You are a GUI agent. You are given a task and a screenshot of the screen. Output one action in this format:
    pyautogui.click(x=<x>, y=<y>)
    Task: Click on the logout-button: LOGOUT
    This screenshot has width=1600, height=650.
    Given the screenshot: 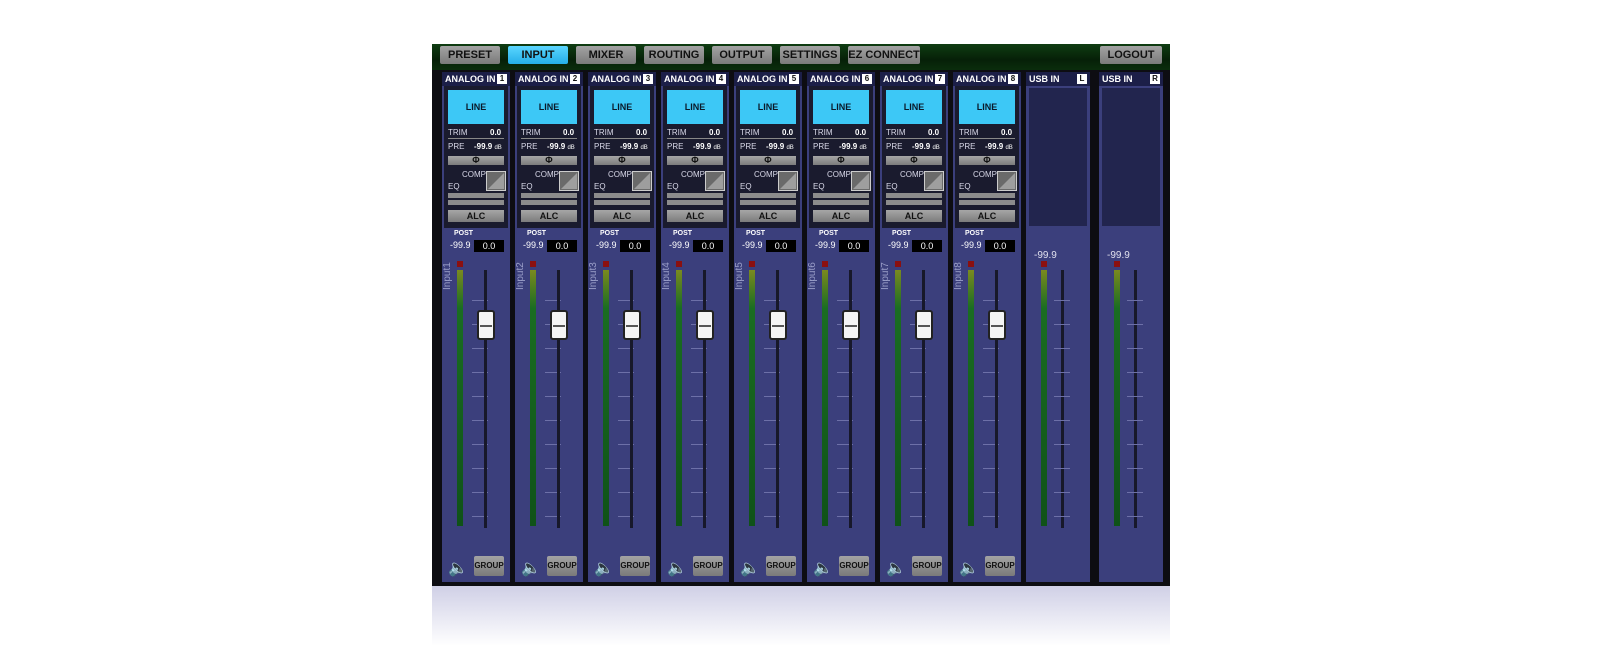 What is the action you would take?
    pyautogui.click(x=1131, y=55)
    